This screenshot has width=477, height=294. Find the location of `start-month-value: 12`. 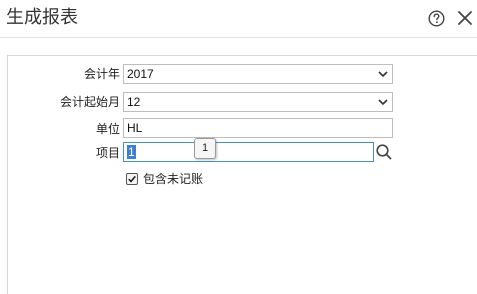

start-month-value: 12 is located at coordinates (134, 102).